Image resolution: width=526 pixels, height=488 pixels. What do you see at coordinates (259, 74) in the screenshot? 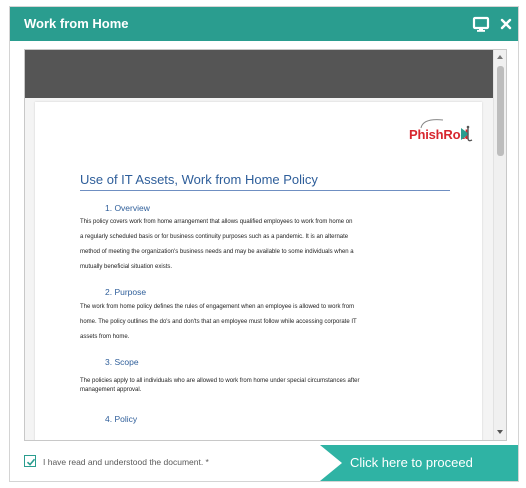
I see `viewer-toolbar` at bounding box center [259, 74].